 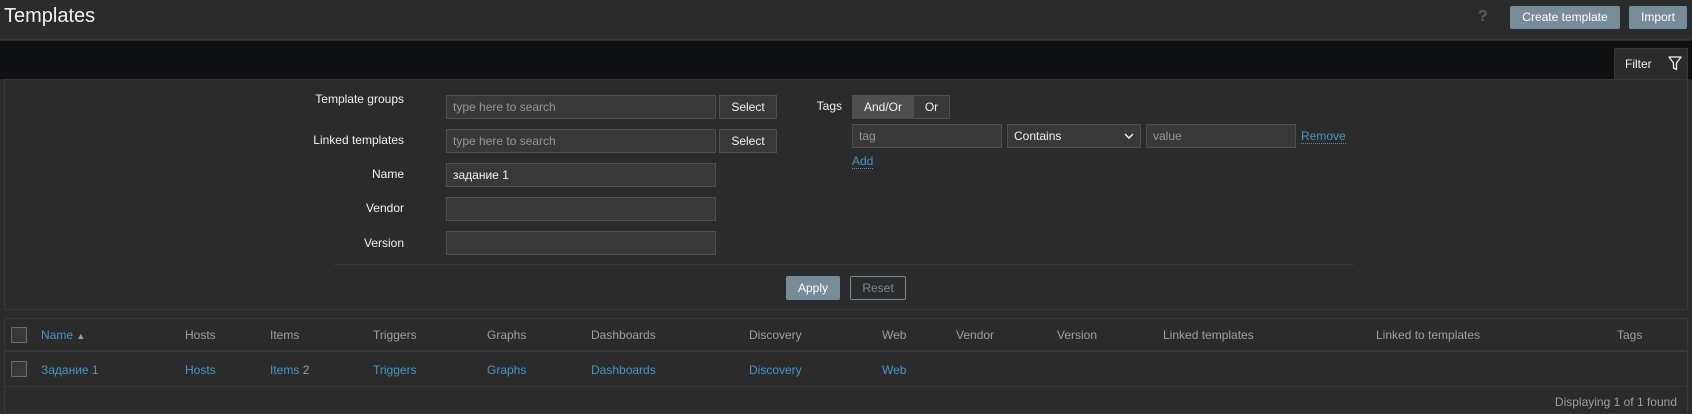 What do you see at coordinates (57, 335) in the screenshot?
I see `column-header-name-label: Name` at bounding box center [57, 335].